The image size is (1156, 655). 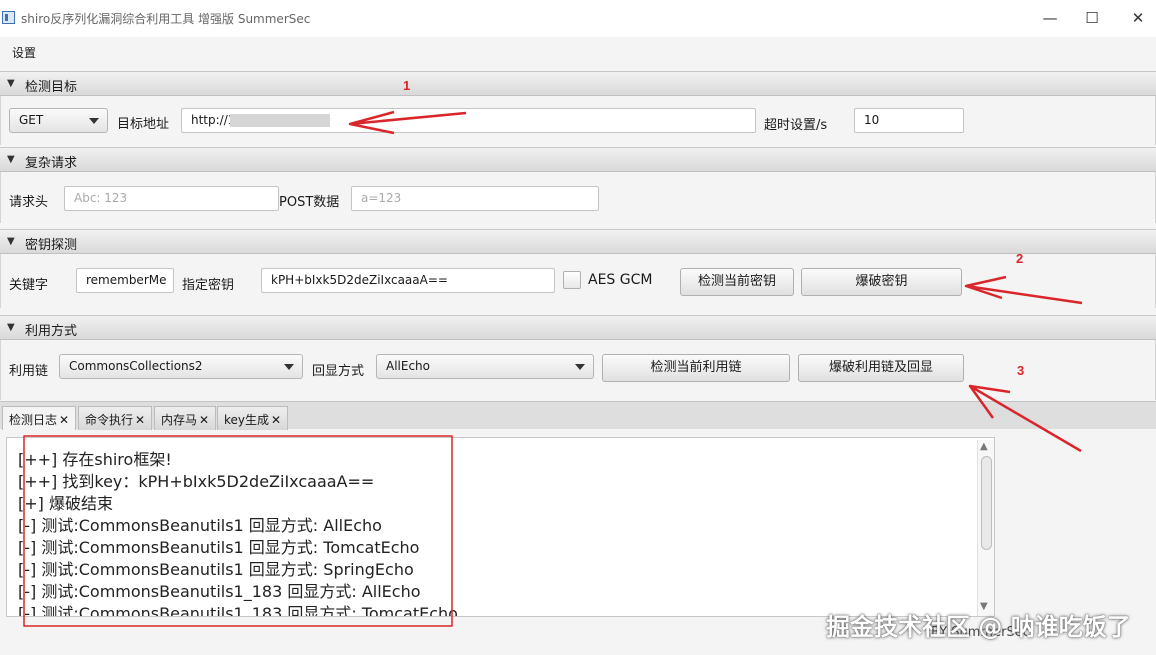 What do you see at coordinates (1020, 370) in the screenshot?
I see `annotation-label-3: 3` at bounding box center [1020, 370].